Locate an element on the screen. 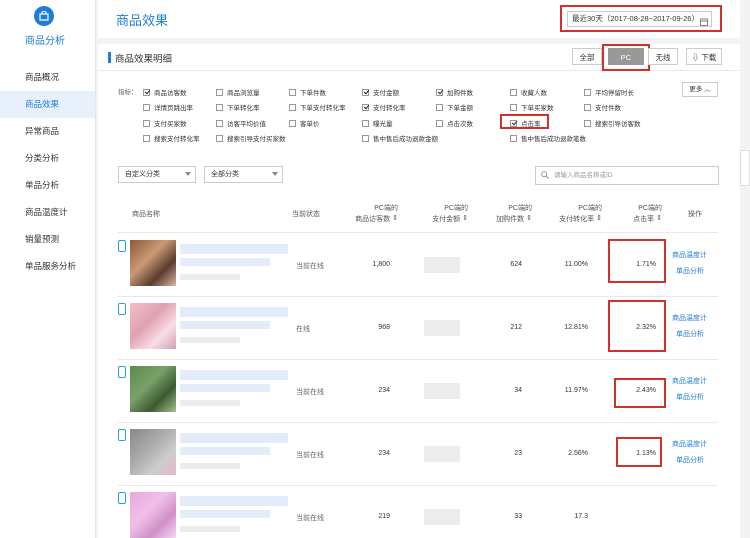 The height and width of the screenshot is (538, 750). mobile-icon is located at coordinates (122, 246).